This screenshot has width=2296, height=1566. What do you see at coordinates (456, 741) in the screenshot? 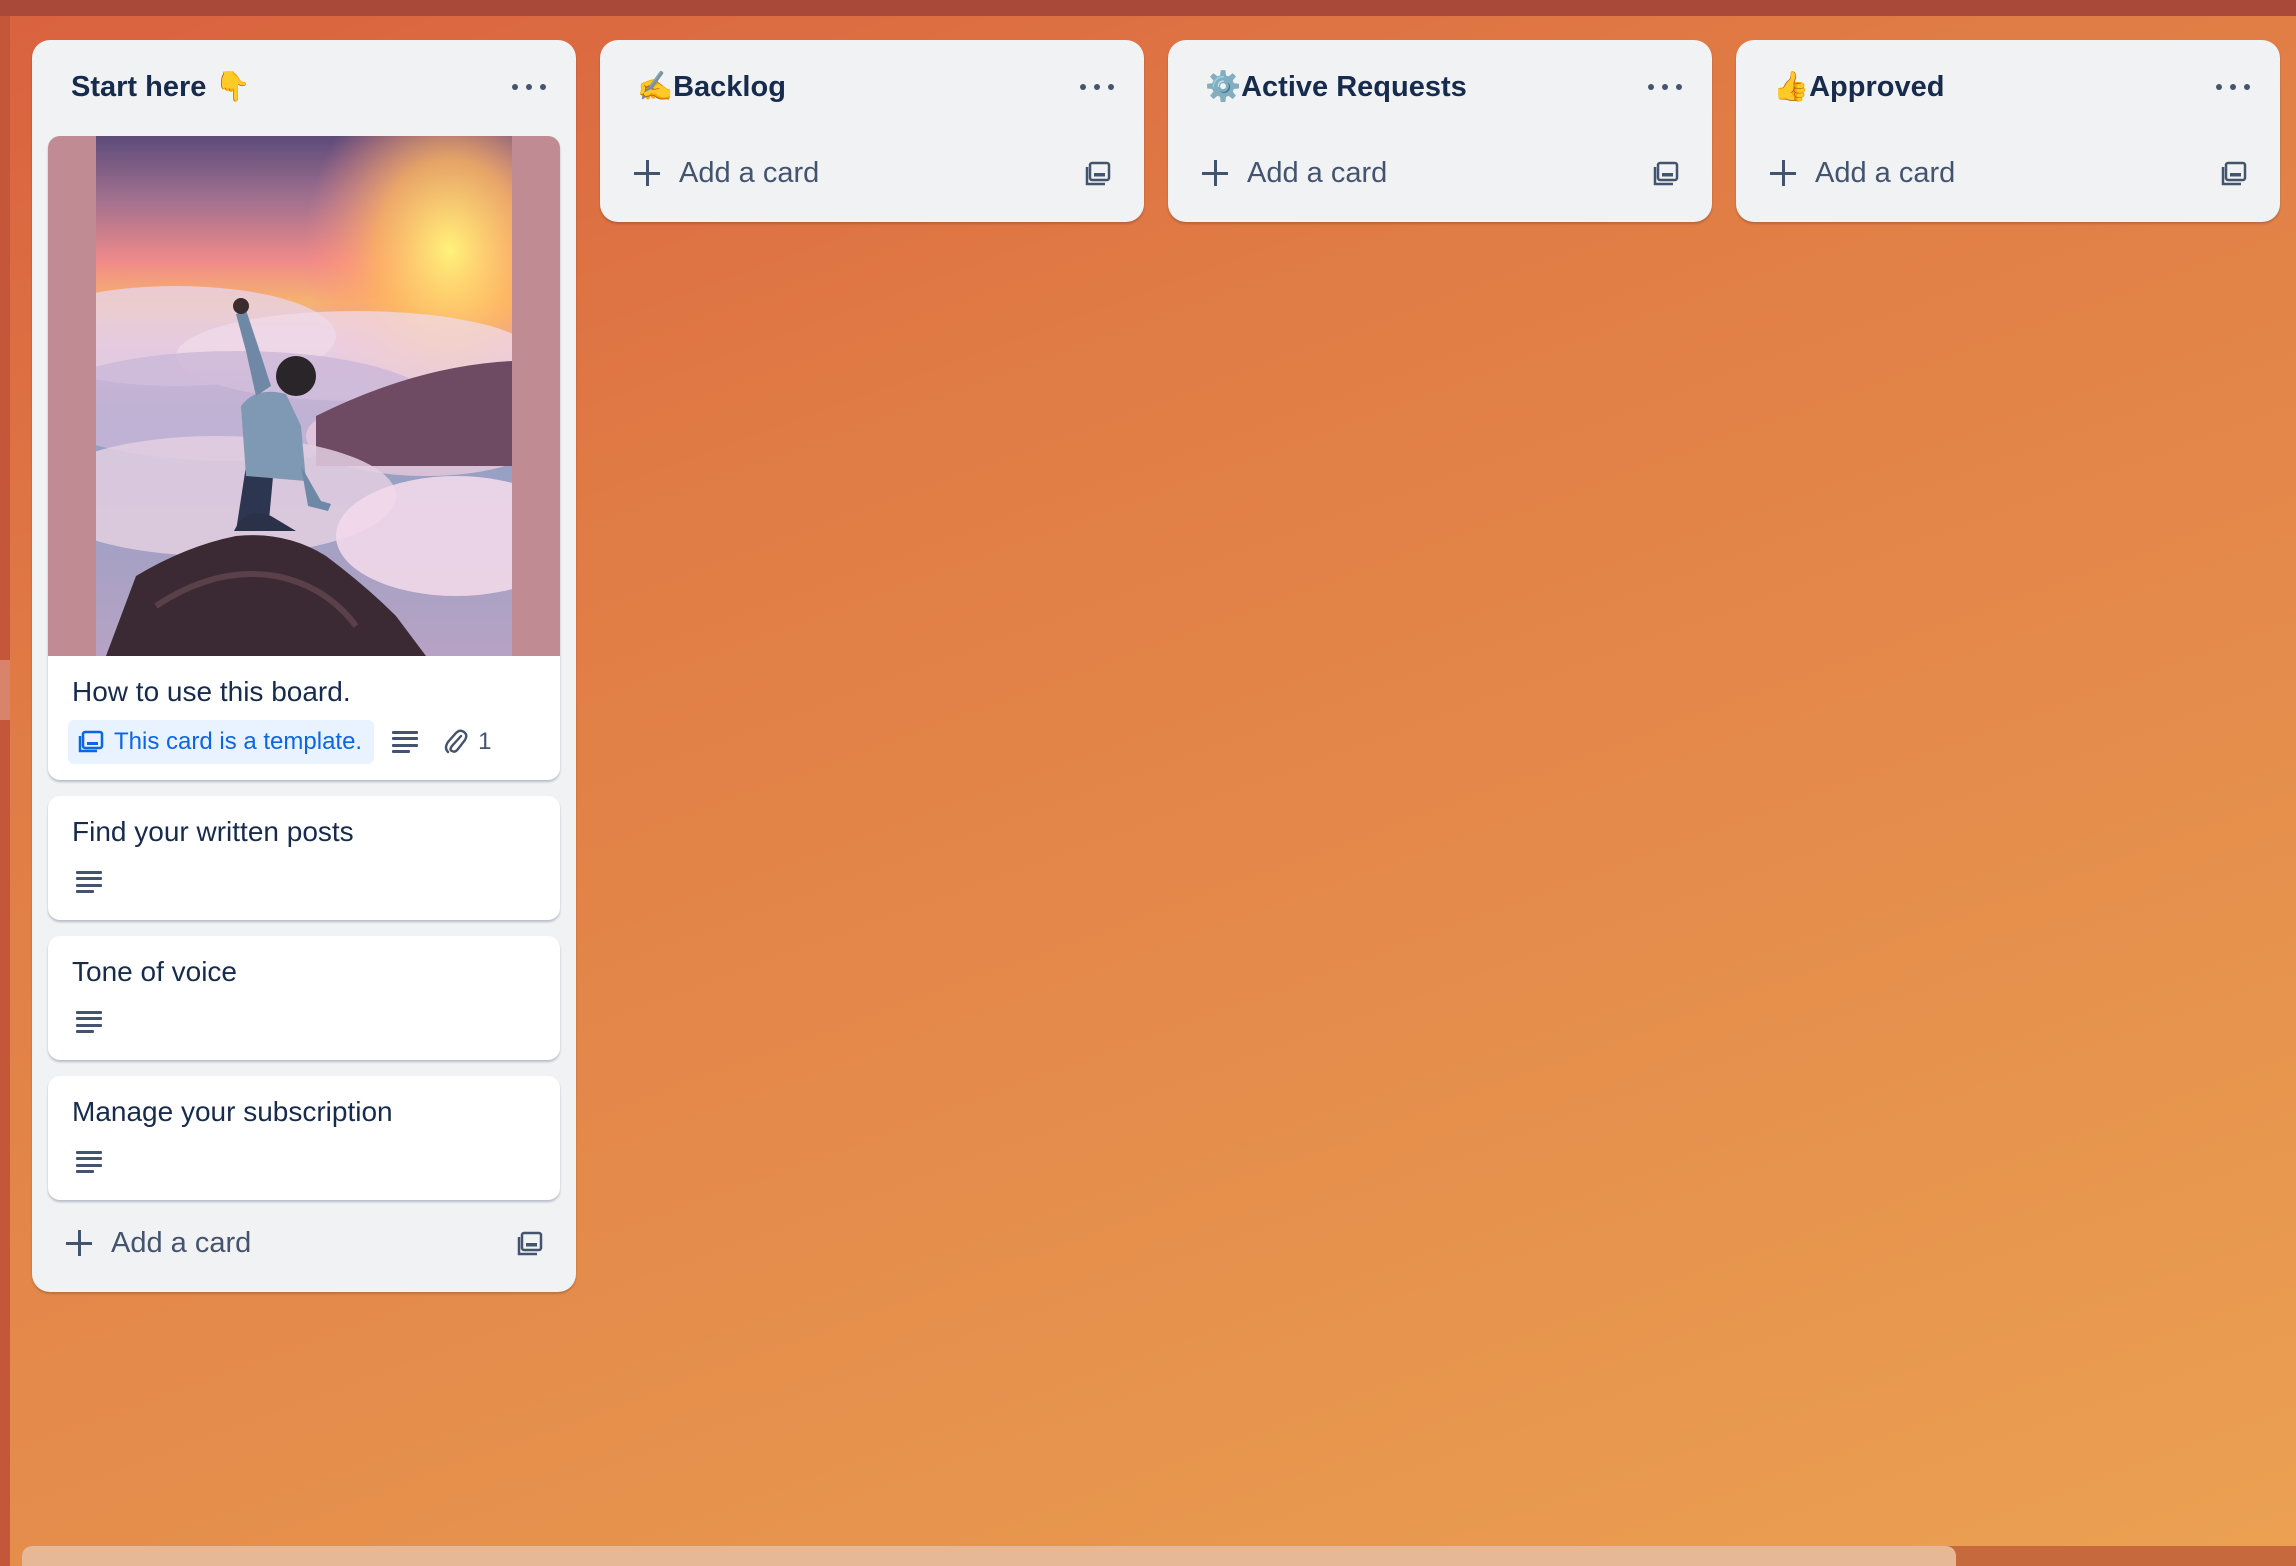
I see `paperclip-icon` at bounding box center [456, 741].